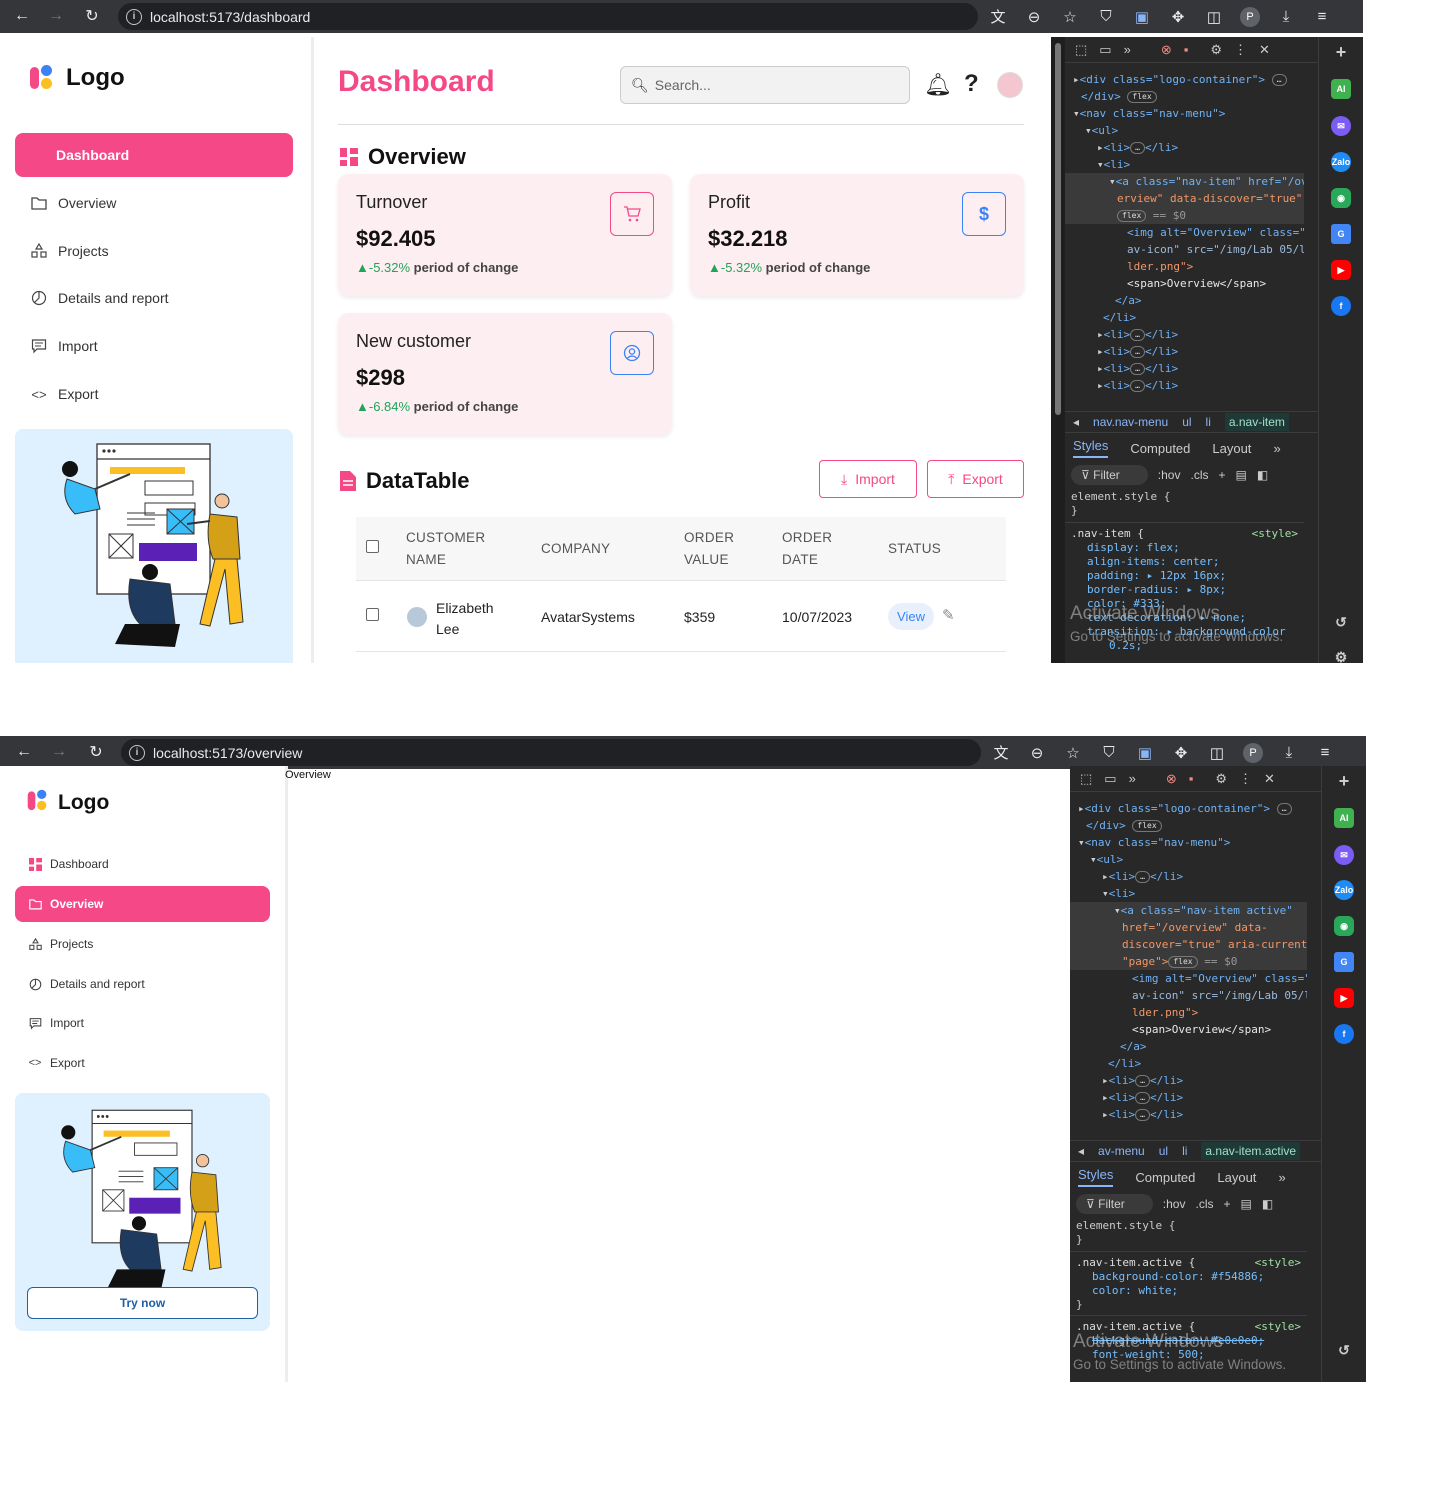 The image size is (1452, 1492). Describe the element at coordinates (1188, 842) in the screenshot. I see `dom-line: ▾<nav class="nav-menu">` at that location.